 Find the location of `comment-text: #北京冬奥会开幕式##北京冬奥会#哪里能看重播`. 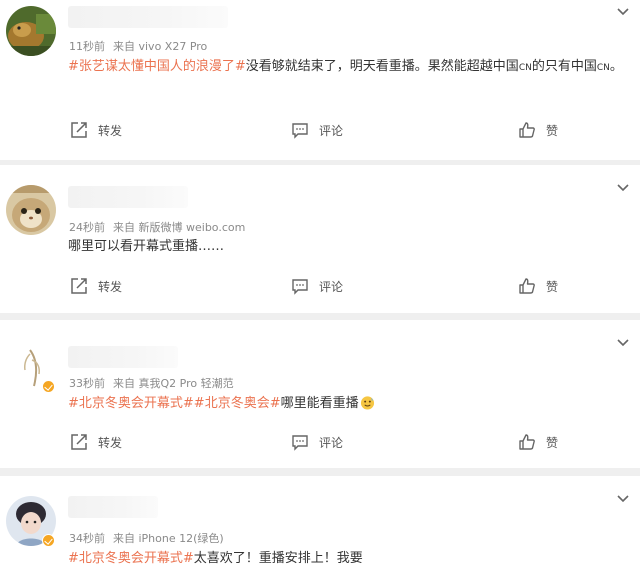

comment-text: #北京冬奥会开幕式##北京冬奥会#哪里能看重播 is located at coordinates (346, 403).